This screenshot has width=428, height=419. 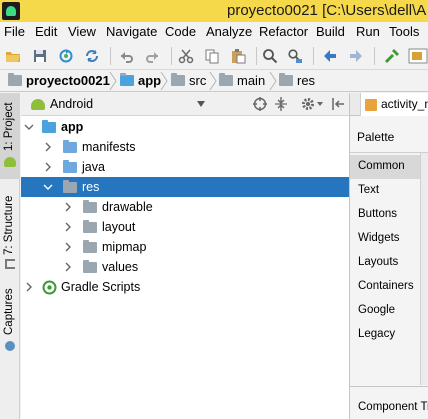 What do you see at coordinates (260, 104) in the screenshot?
I see `scroll-from-source-icon` at bounding box center [260, 104].